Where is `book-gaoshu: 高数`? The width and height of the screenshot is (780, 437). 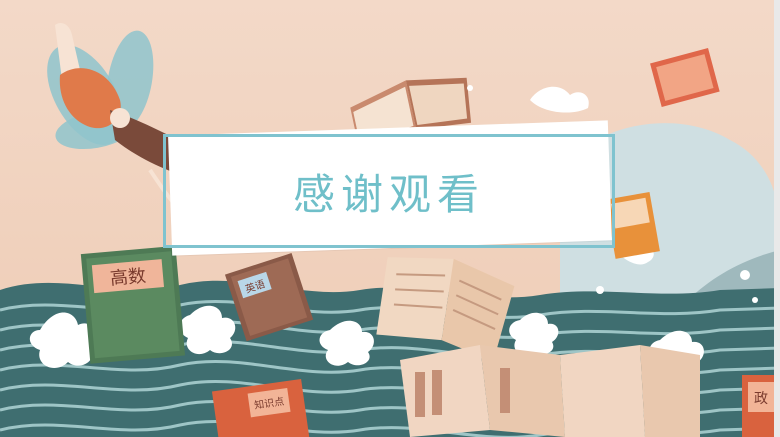
book-gaoshu: 高数 is located at coordinates (133, 304).